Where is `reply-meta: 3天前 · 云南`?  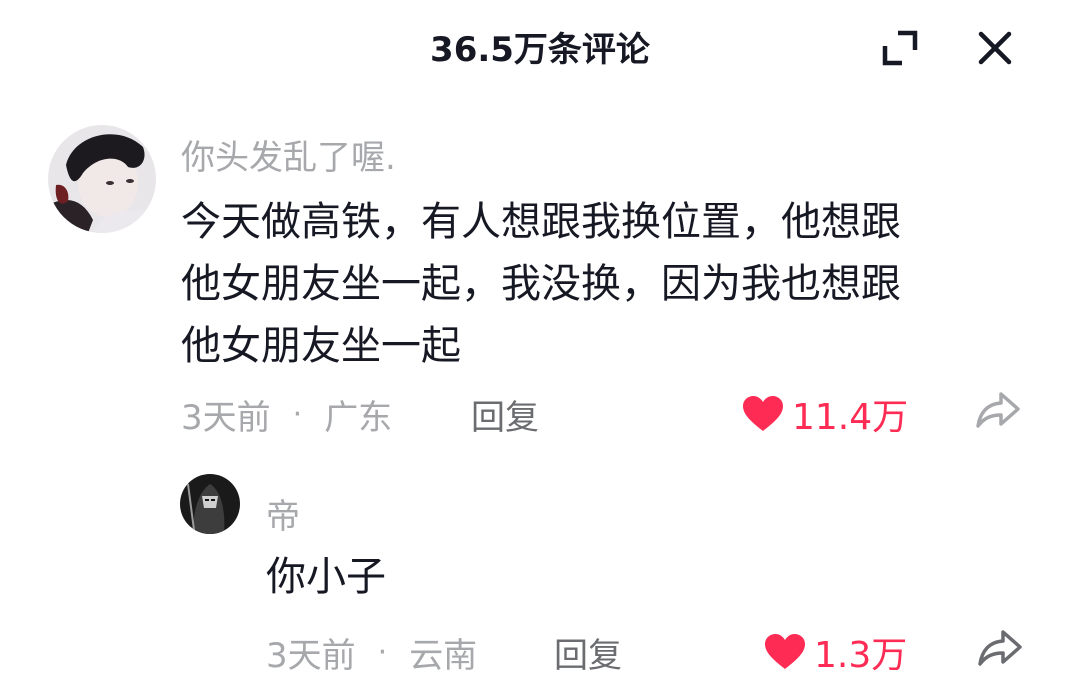 reply-meta: 3天前 · 云南 is located at coordinates (371, 652).